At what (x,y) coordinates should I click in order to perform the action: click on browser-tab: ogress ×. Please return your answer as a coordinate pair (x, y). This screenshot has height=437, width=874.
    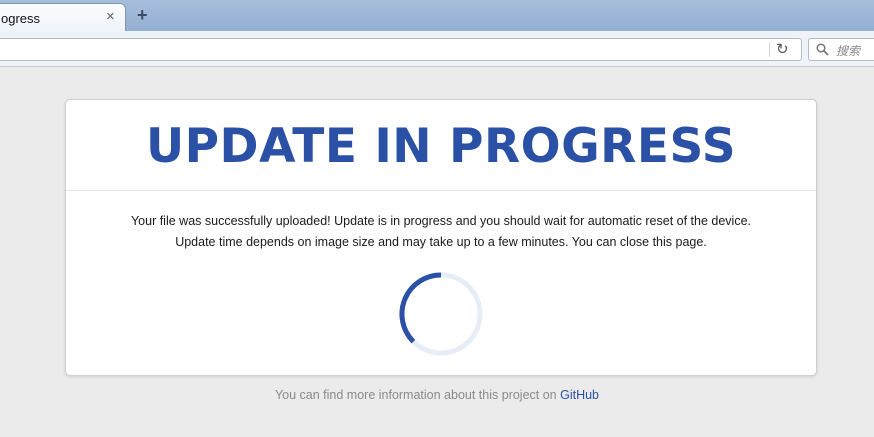
    Looking at the image, I should click on (63, 17).